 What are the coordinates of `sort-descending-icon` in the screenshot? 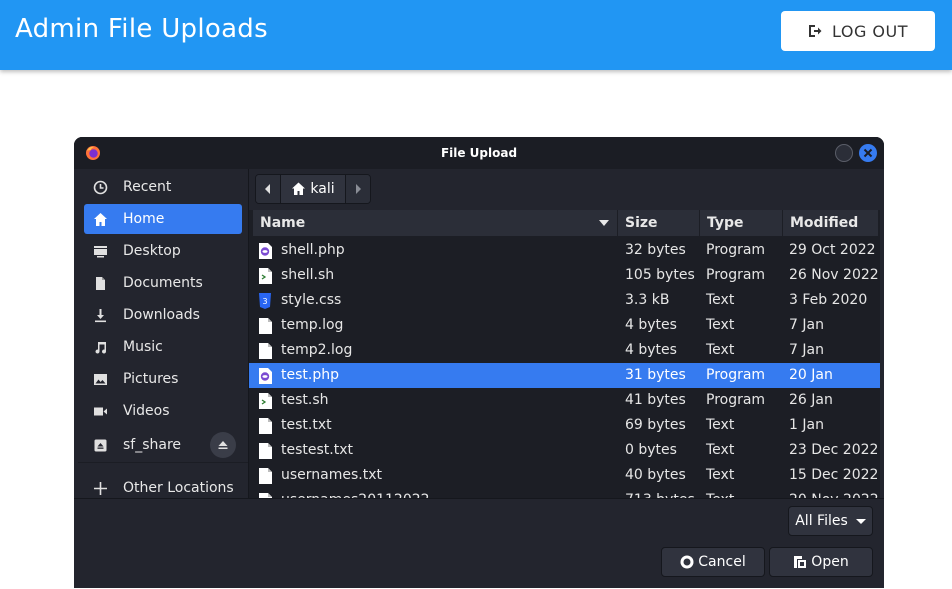 It's located at (604, 223).